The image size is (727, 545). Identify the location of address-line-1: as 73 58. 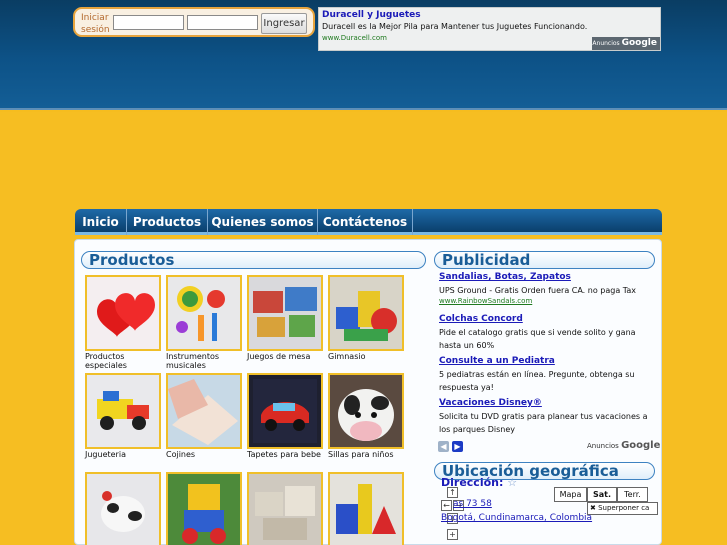
(472, 504).